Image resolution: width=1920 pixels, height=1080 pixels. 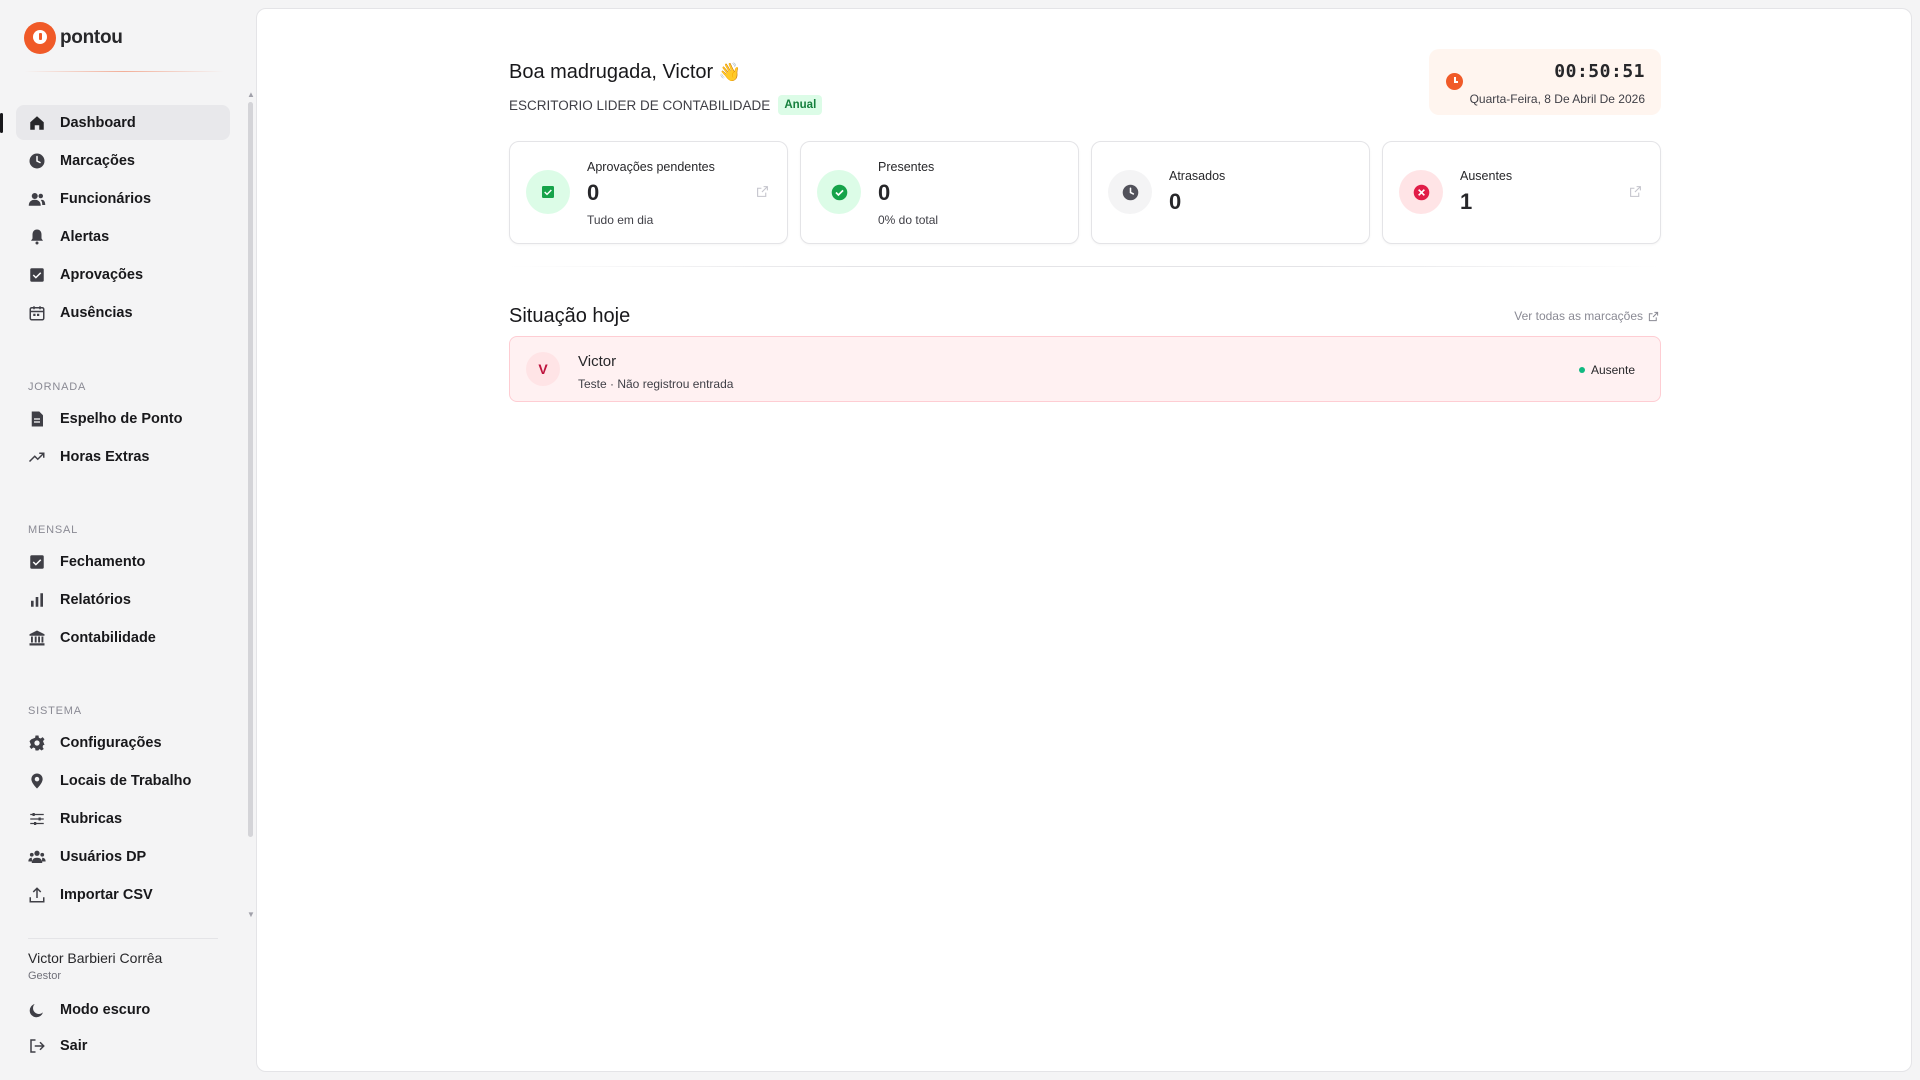 I want to click on calendar-icon, so click(x=37, y=313).